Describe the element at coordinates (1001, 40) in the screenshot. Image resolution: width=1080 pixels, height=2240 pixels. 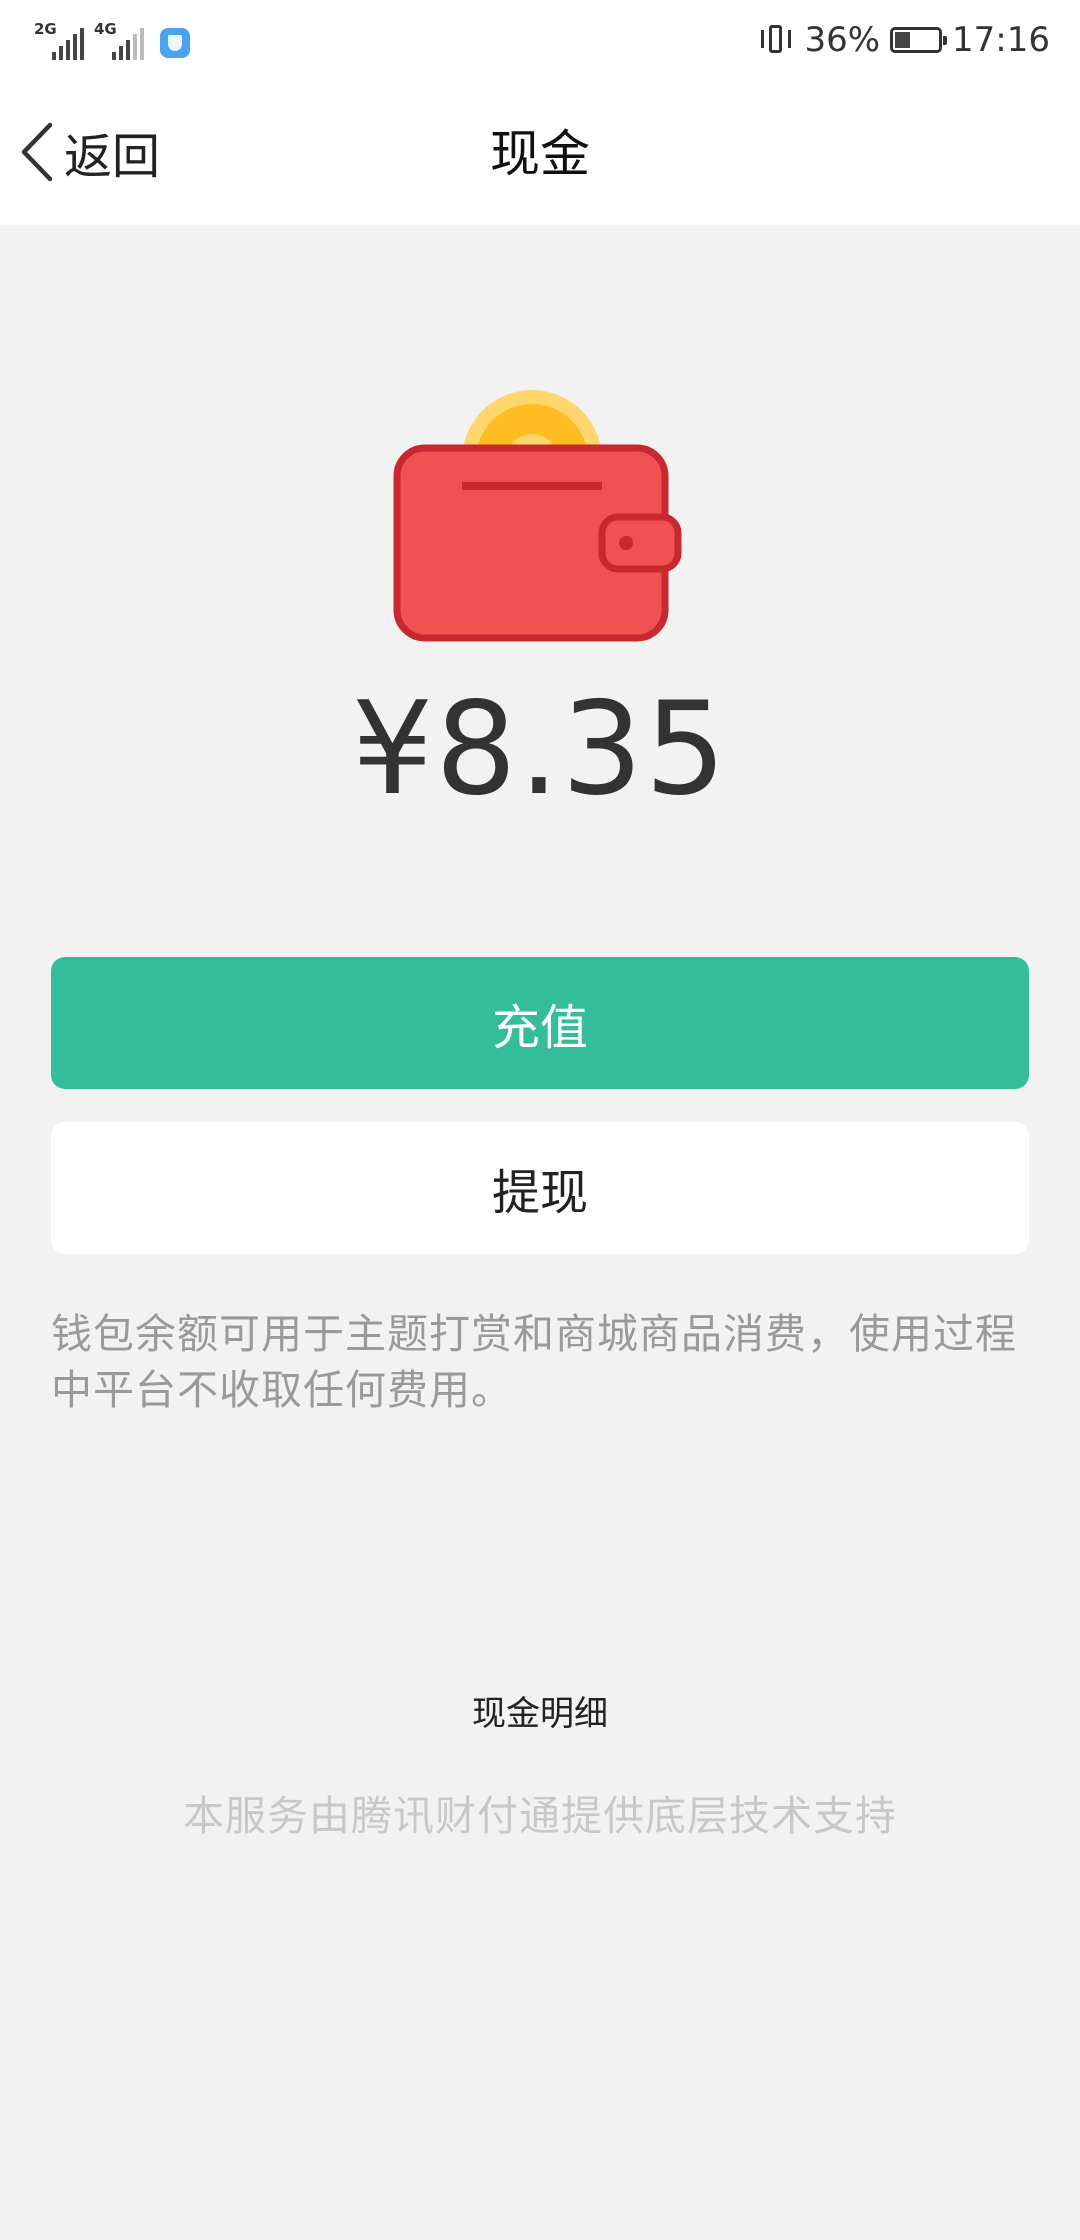
I see `clock: 17:16` at that location.